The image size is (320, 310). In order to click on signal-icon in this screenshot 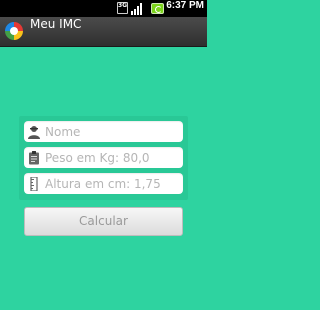, I will do `click(138, 8)`.